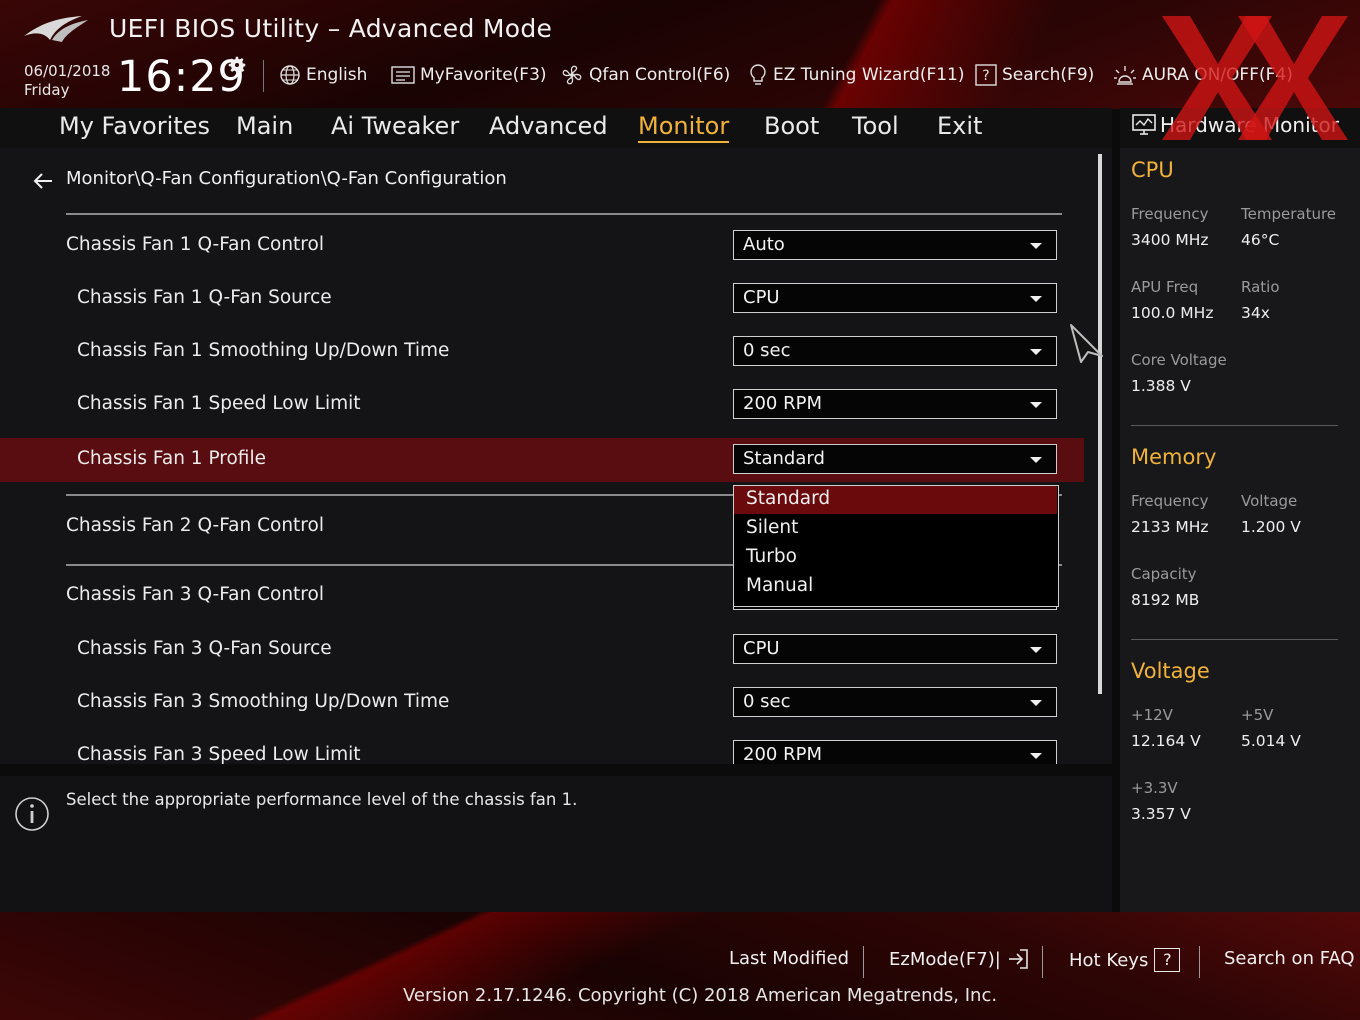 The height and width of the screenshot is (1020, 1360). I want to click on memory-frequency-value: 2133 MHz, so click(1170, 527).